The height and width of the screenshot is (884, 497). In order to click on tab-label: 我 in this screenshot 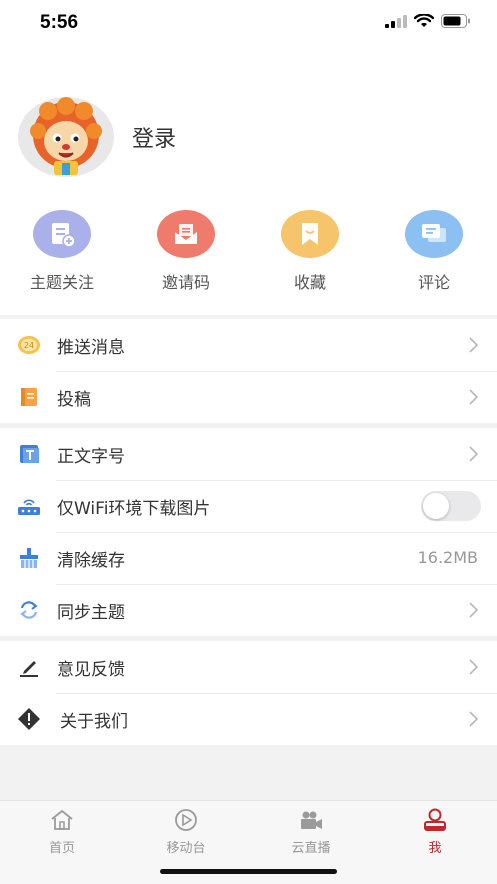, I will do `click(435, 848)`.